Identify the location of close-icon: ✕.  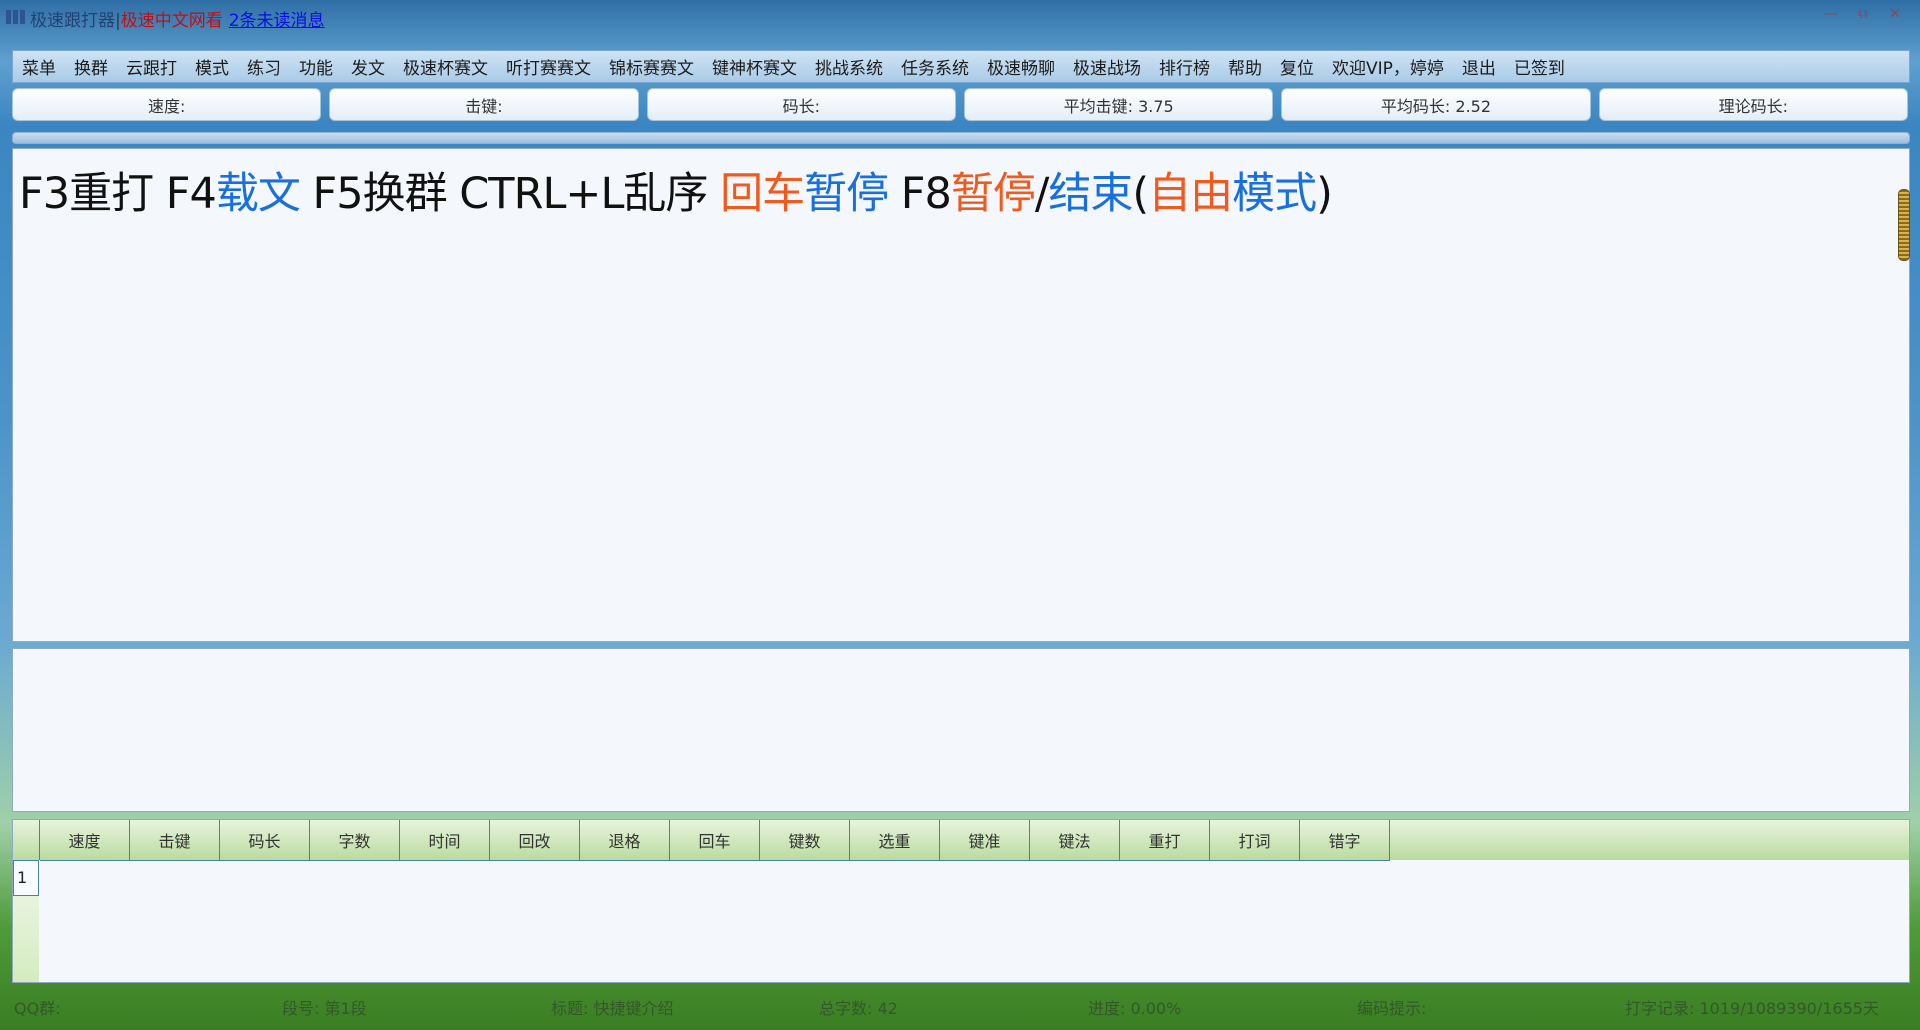
(1895, 15).